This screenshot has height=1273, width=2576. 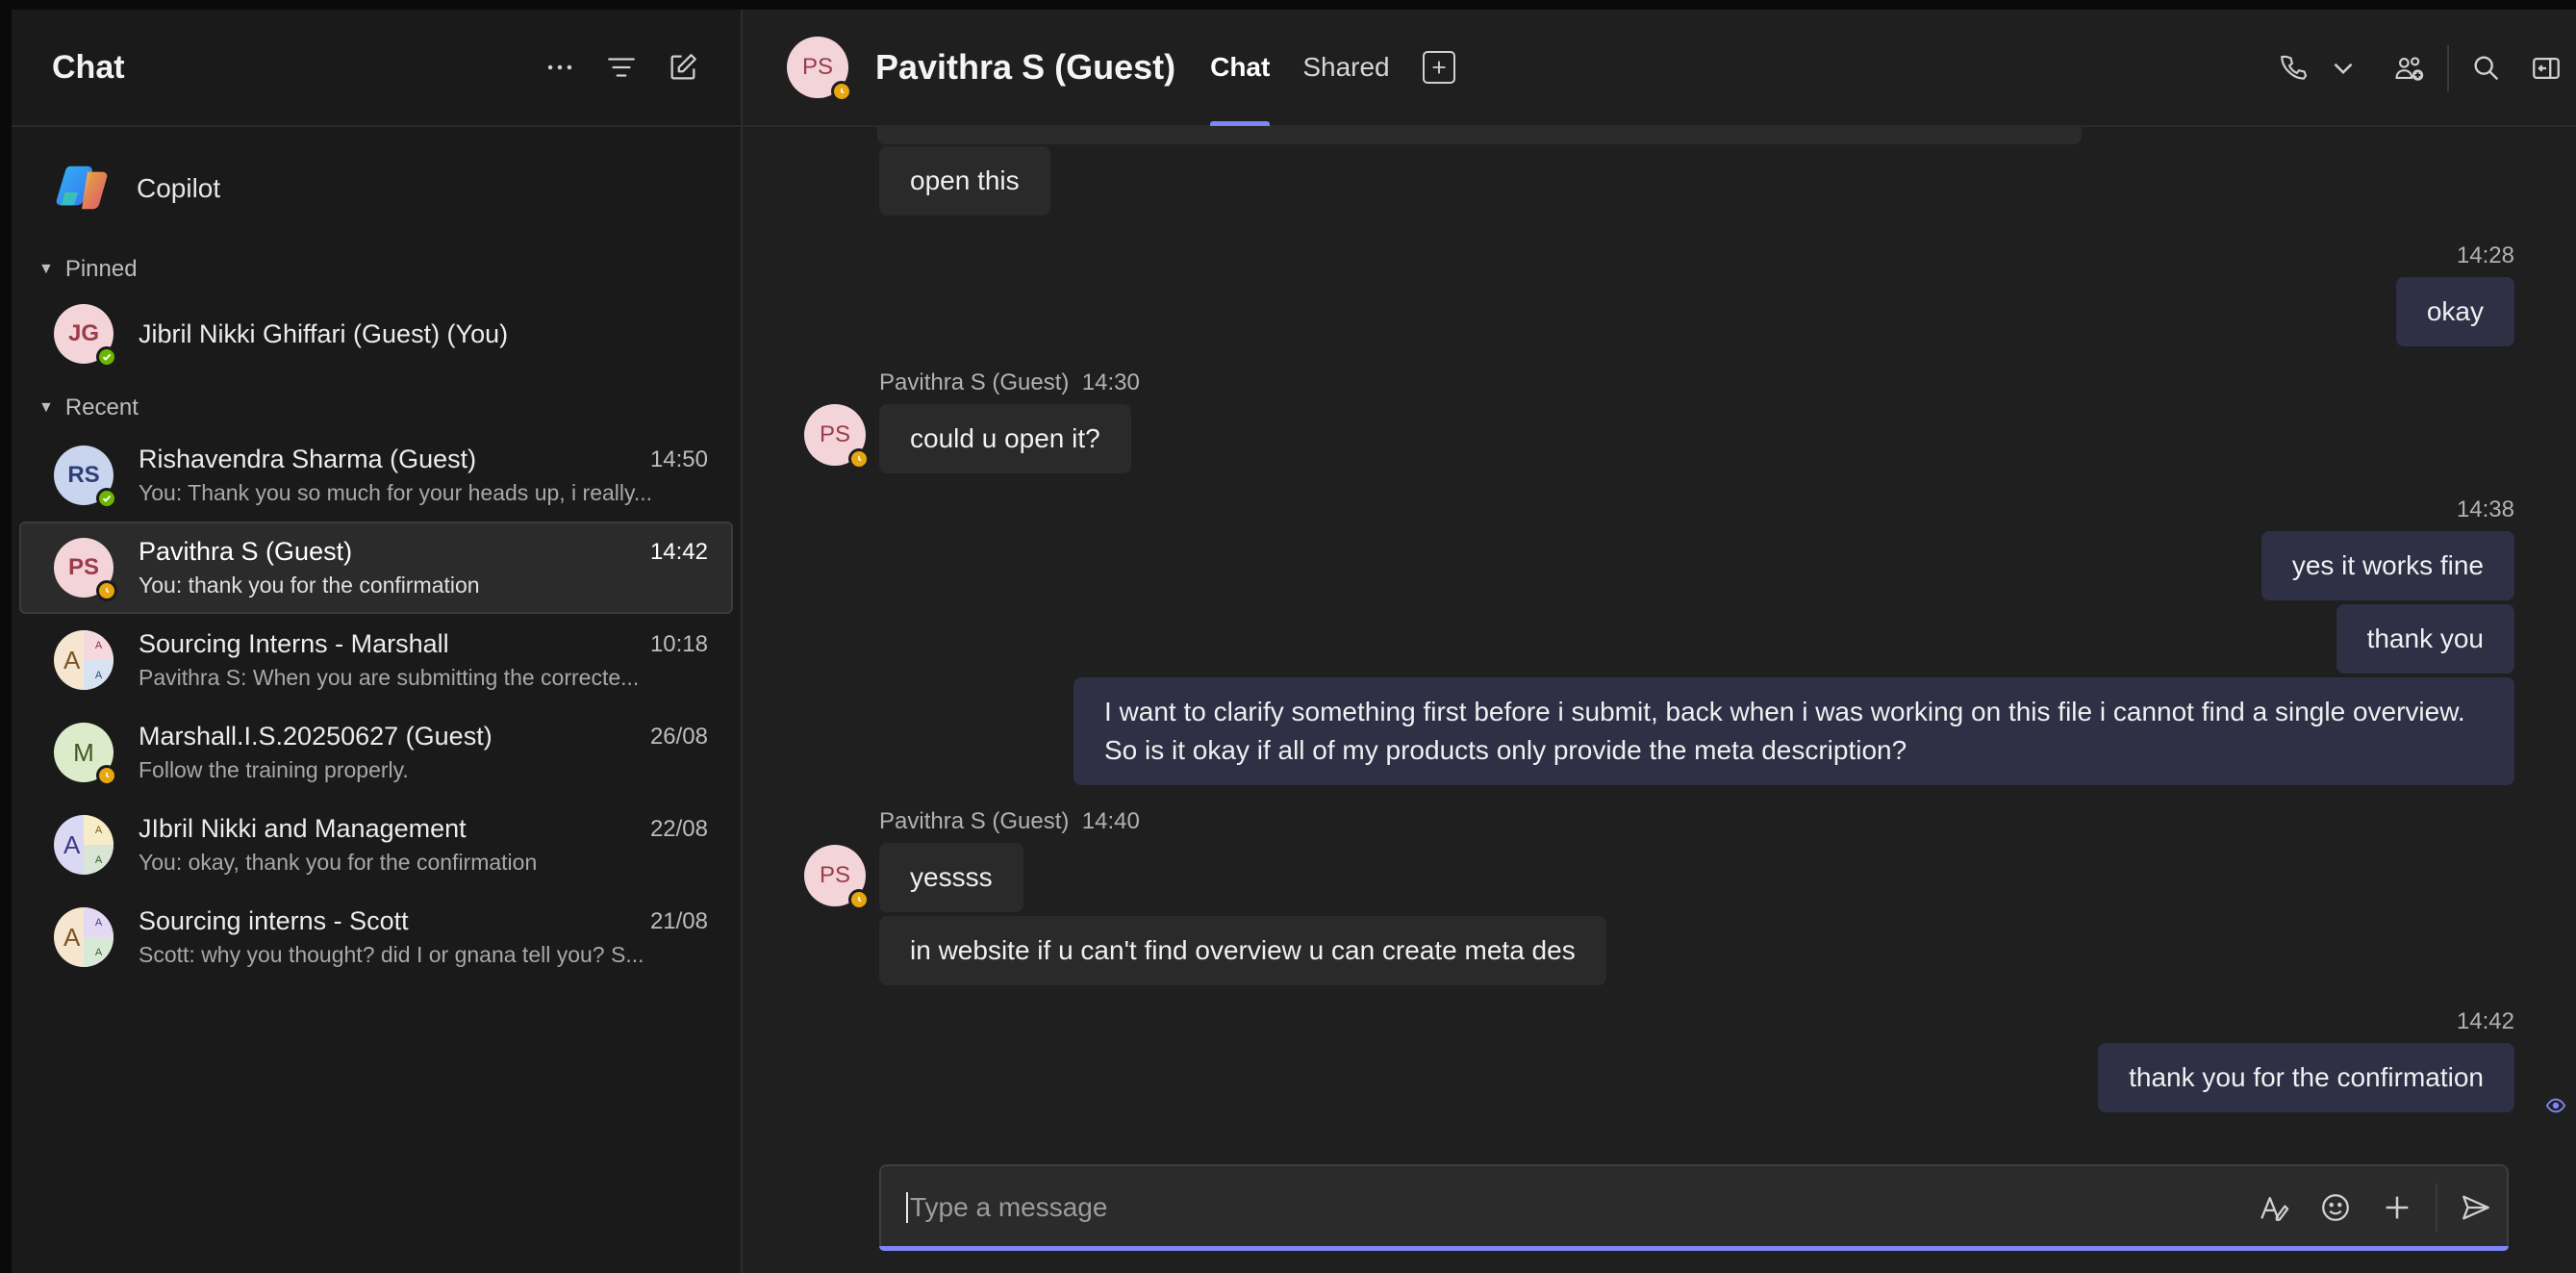 I want to click on message-time: 14:42, so click(x=2485, y=1021).